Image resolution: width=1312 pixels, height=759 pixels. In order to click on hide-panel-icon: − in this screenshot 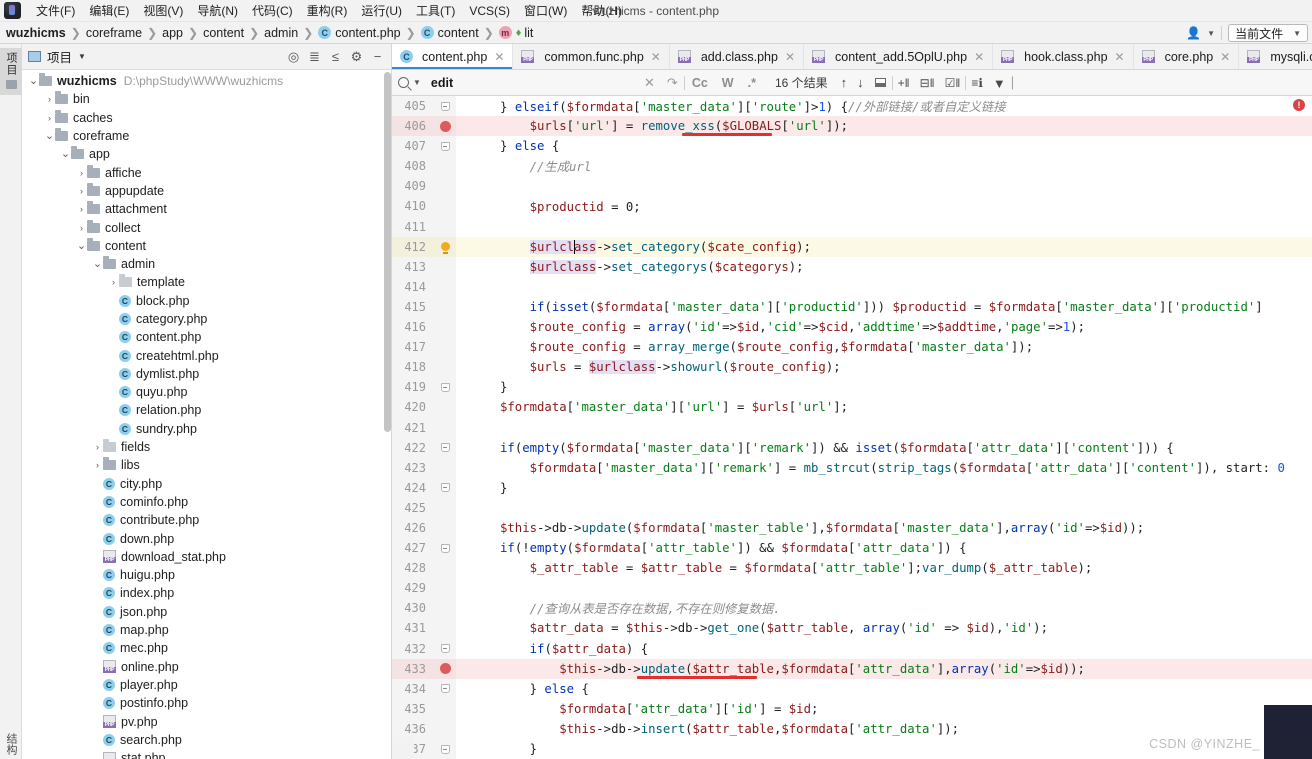, I will do `click(377, 56)`.